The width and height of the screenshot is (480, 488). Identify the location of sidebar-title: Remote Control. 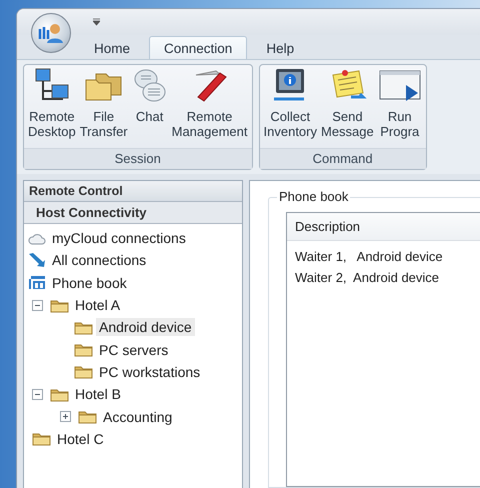
(133, 191).